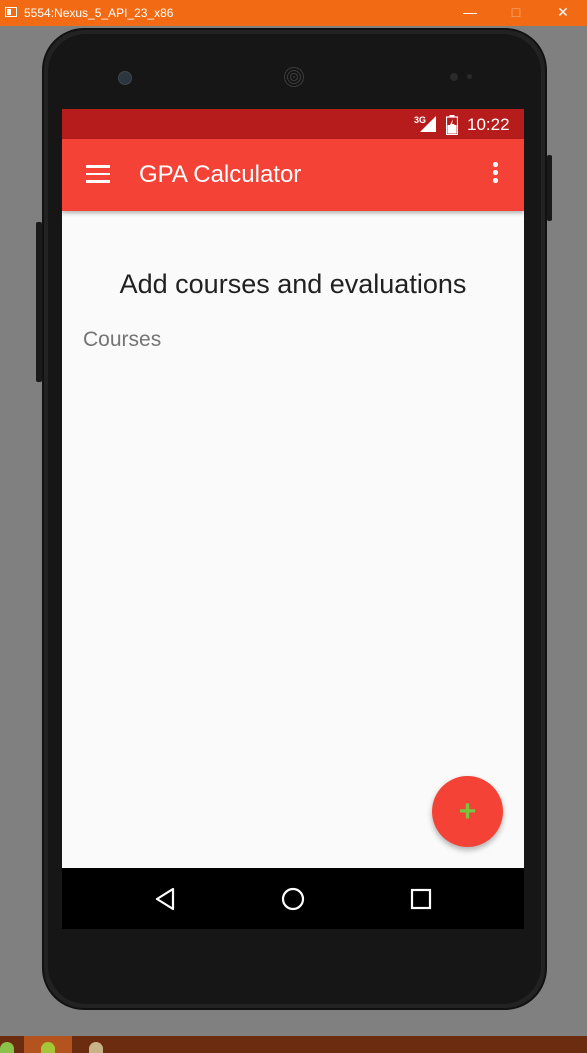 The width and height of the screenshot is (587, 1053). Describe the element at coordinates (294, 77) in the screenshot. I see `earpiece-speaker-icon` at that location.